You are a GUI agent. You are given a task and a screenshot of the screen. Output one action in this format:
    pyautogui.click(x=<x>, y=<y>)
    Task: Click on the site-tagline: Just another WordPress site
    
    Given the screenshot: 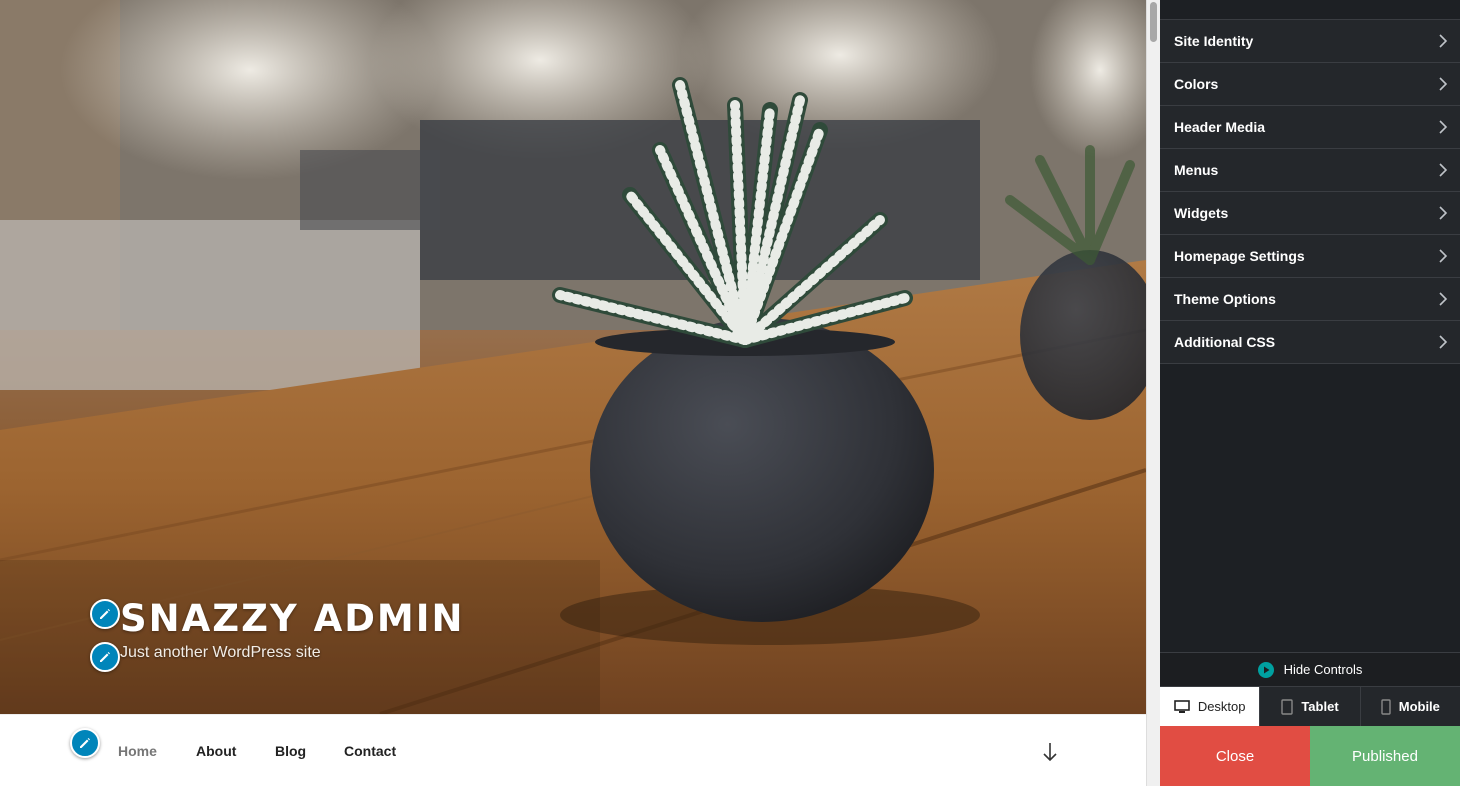 What is the action you would take?
    pyautogui.click(x=220, y=652)
    